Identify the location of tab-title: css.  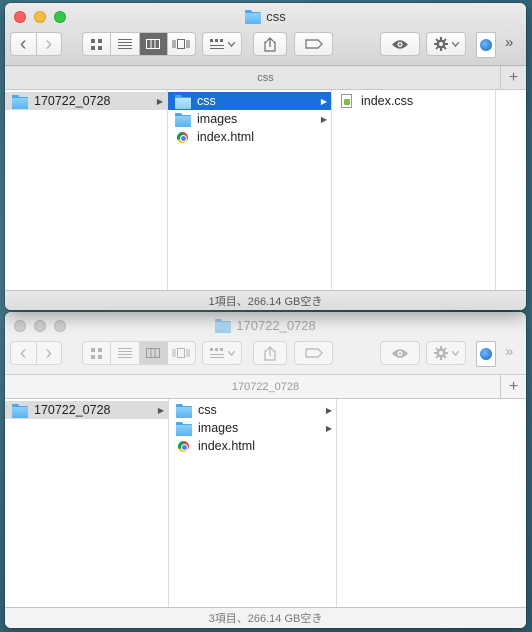
(265, 78).